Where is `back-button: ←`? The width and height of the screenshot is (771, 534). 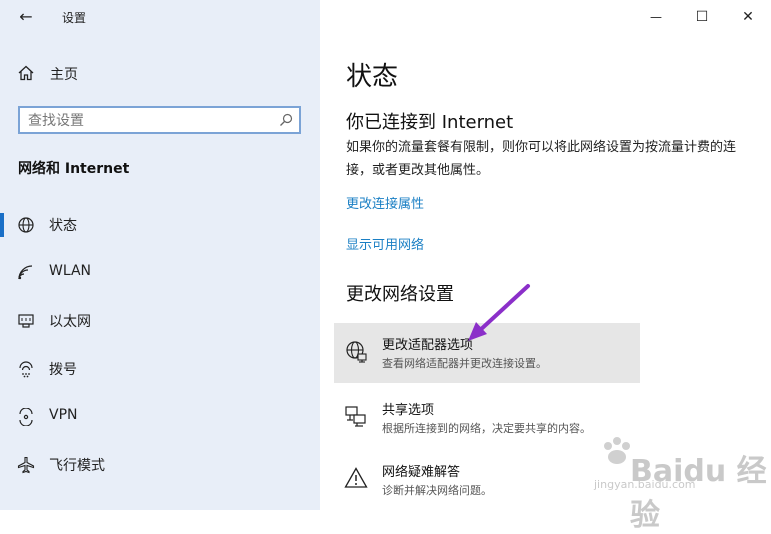 back-button: ← is located at coordinates (26, 18).